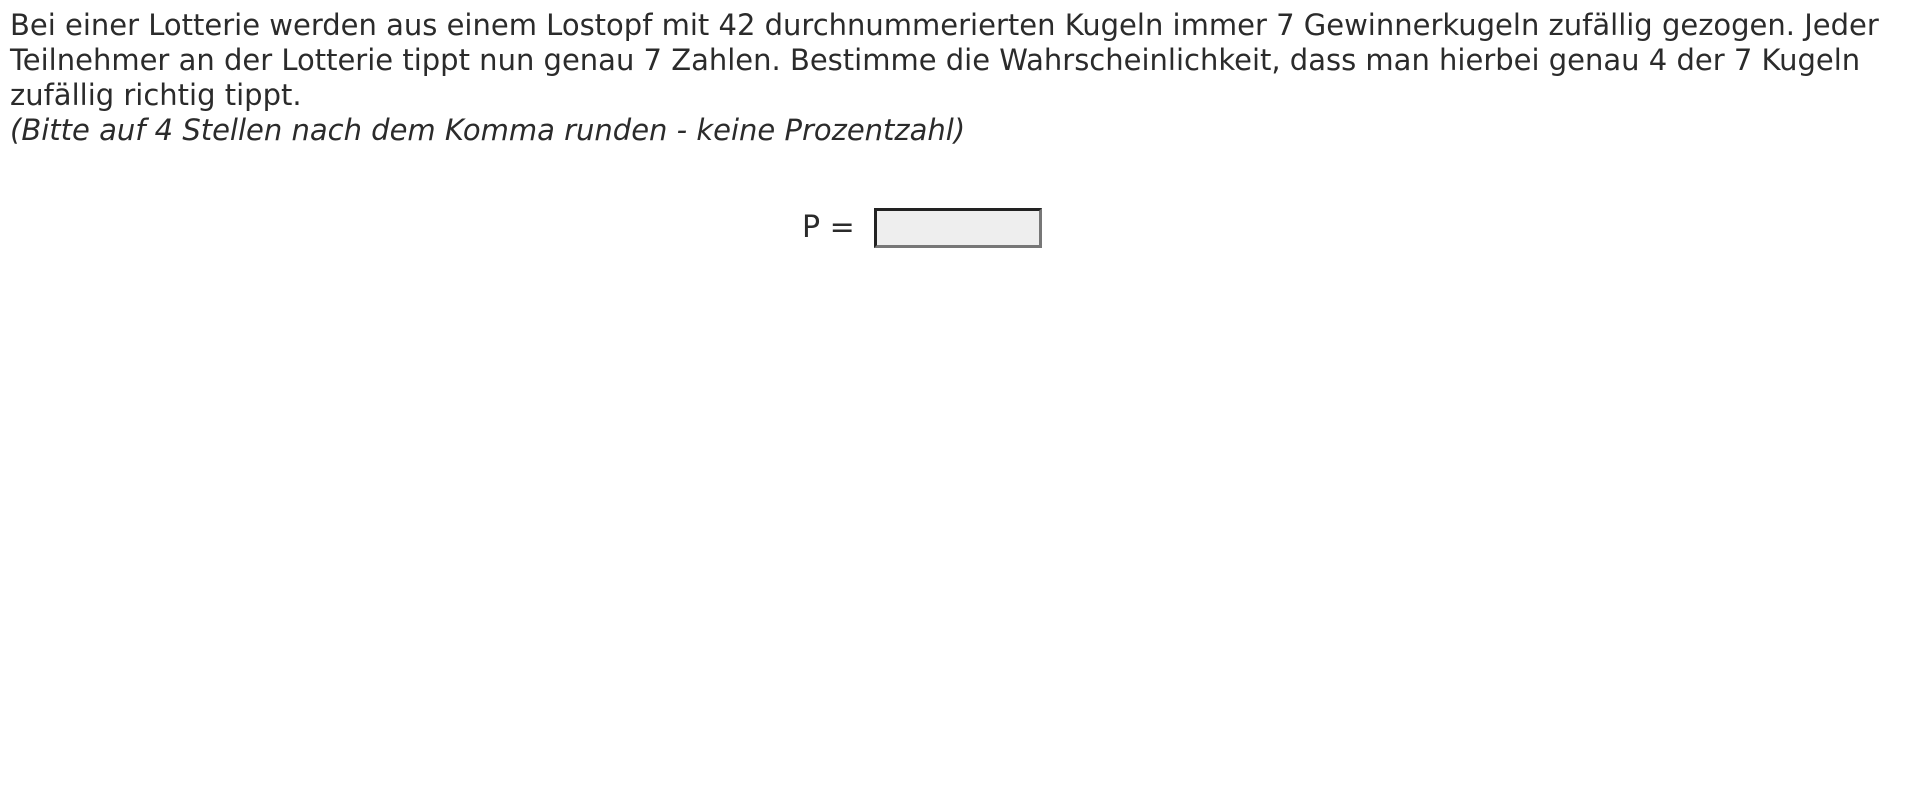 Image resolution: width=1920 pixels, height=810 pixels. I want to click on probability-label: P =, so click(828, 227).